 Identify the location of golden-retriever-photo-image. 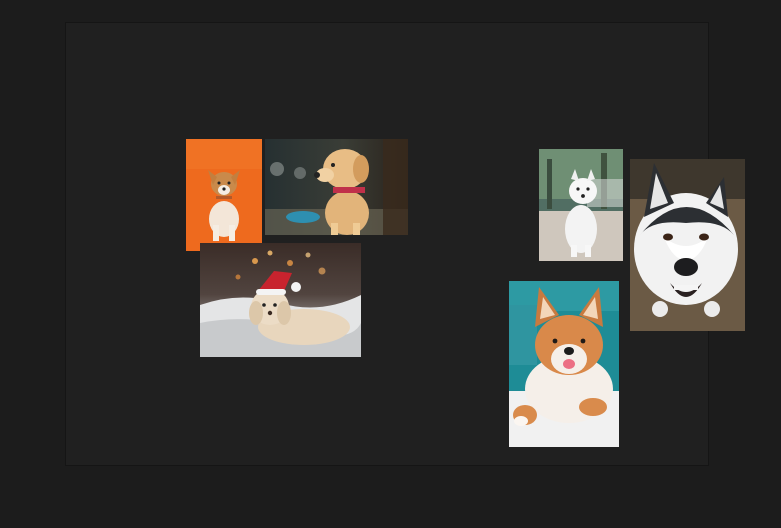
(336, 187).